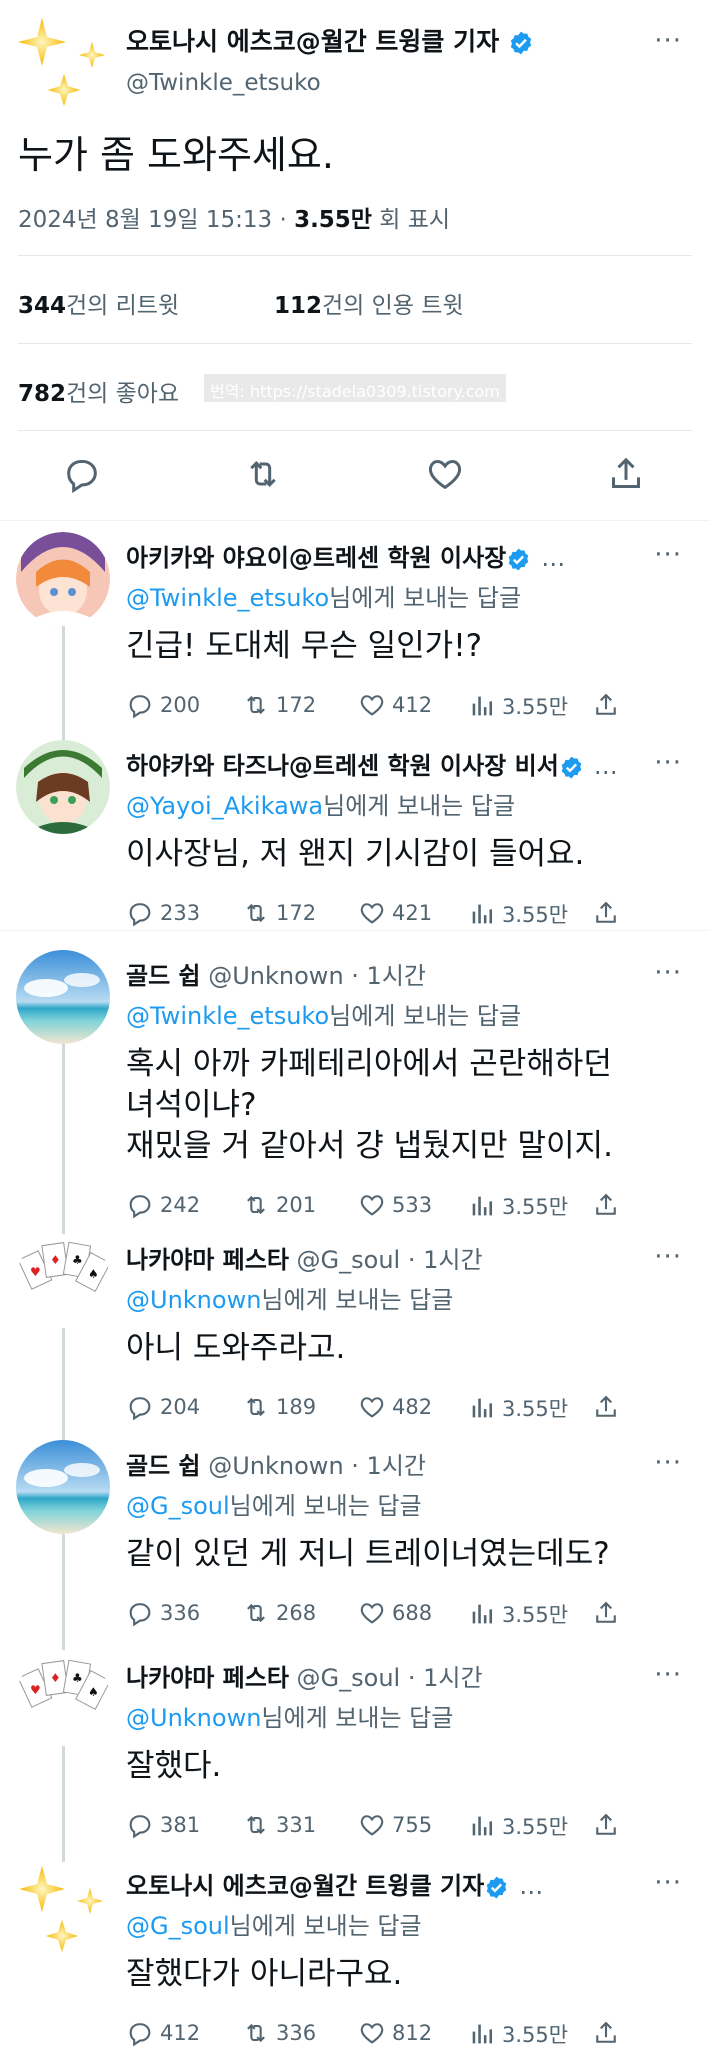 The height and width of the screenshot is (2056, 710). Describe the element at coordinates (395, 1613) in the screenshot. I see `like-button: 688` at that location.